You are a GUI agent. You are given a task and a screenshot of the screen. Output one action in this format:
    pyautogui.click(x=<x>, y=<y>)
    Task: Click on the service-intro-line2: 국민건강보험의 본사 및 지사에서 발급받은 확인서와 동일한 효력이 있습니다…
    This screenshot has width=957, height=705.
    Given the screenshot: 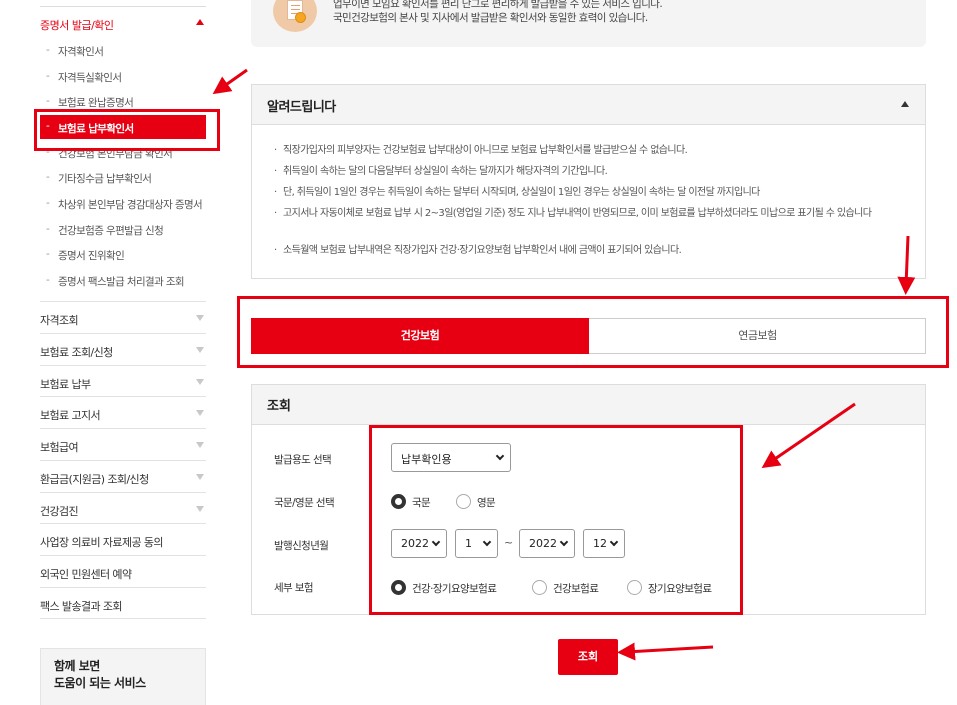 What is the action you would take?
    pyautogui.click(x=490, y=18)
    